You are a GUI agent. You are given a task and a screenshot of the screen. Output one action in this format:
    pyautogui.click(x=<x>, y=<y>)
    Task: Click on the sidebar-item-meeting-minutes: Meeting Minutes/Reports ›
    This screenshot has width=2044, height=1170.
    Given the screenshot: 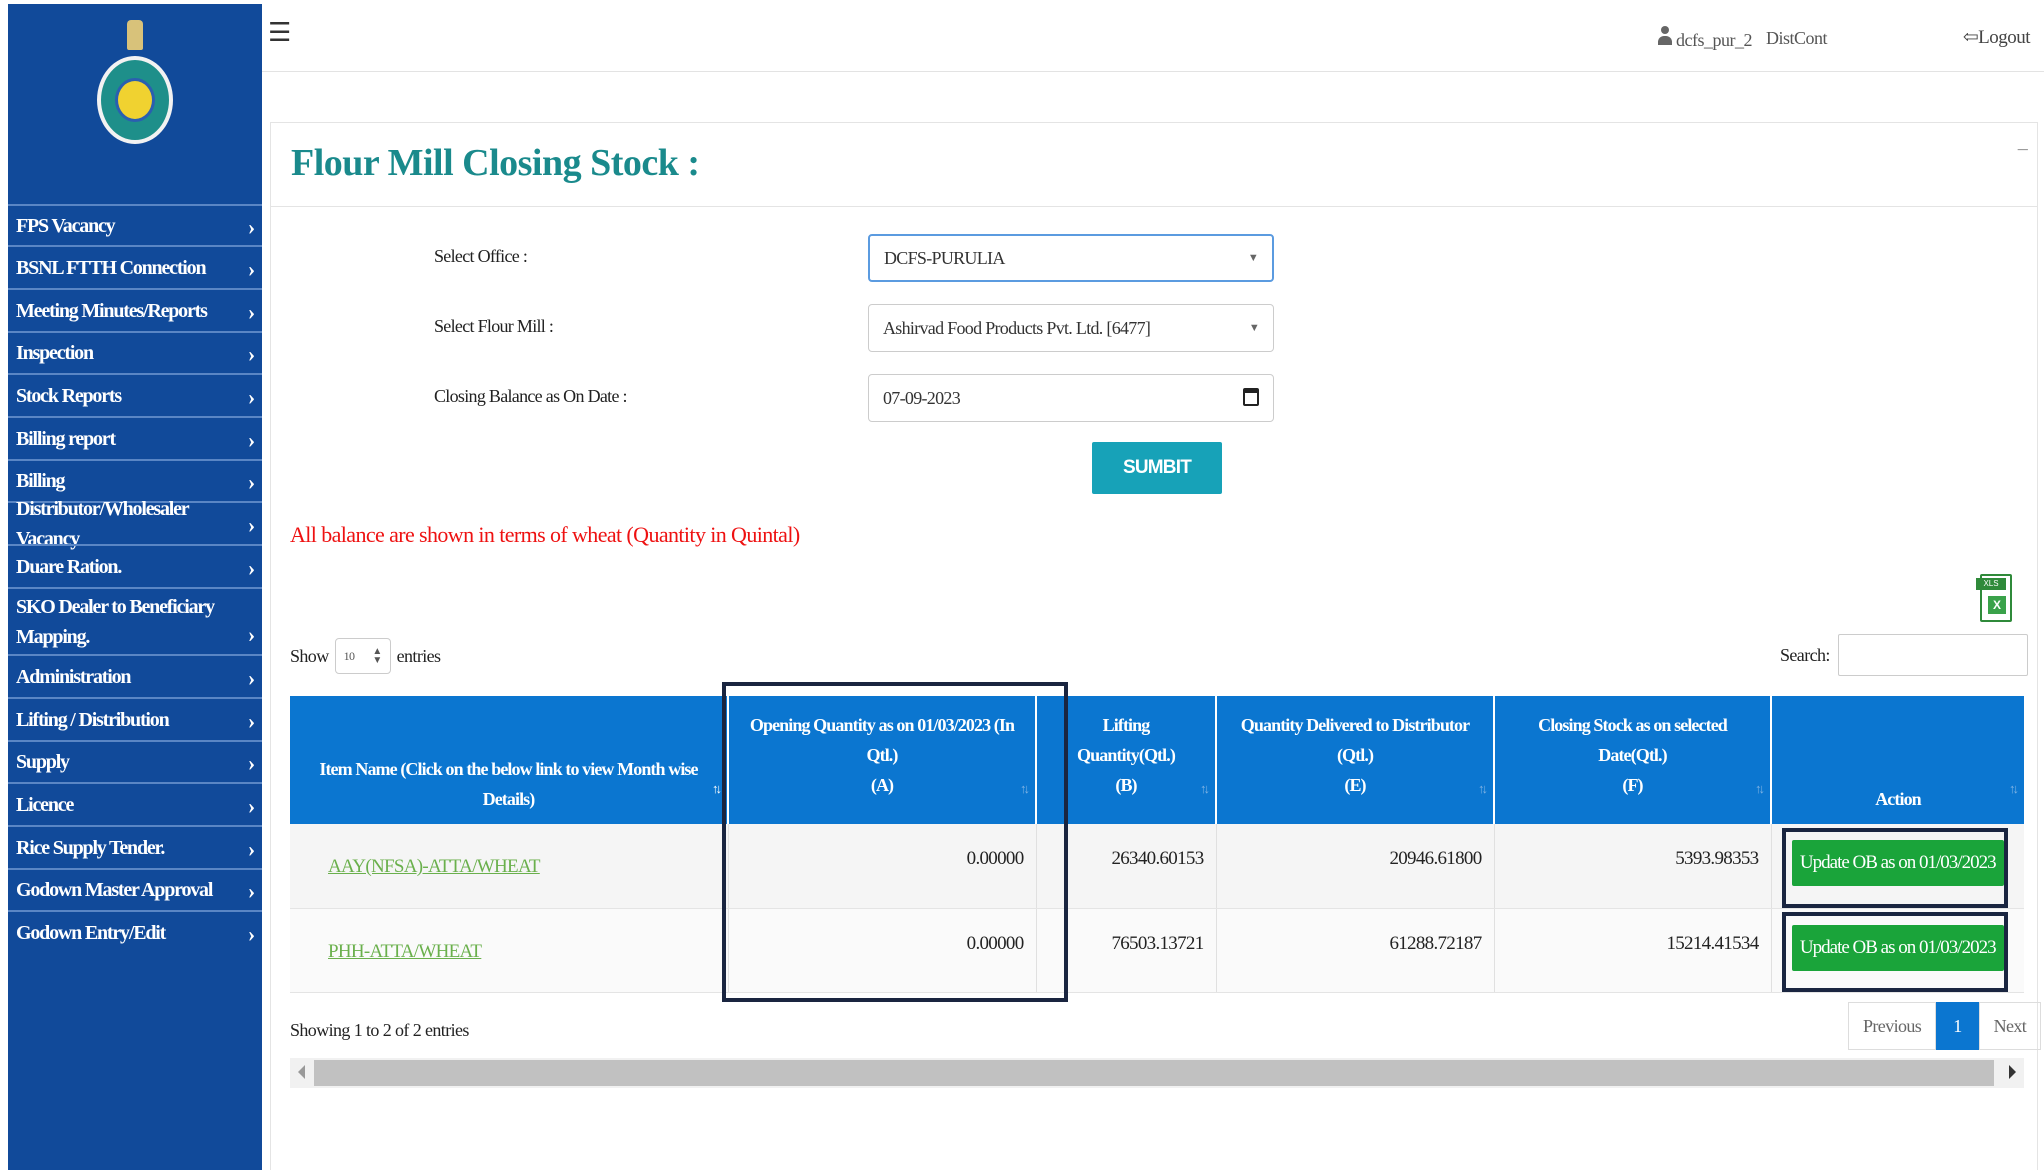 What is the action you would take?
    pyautogui.click(x=135, y=309)
    